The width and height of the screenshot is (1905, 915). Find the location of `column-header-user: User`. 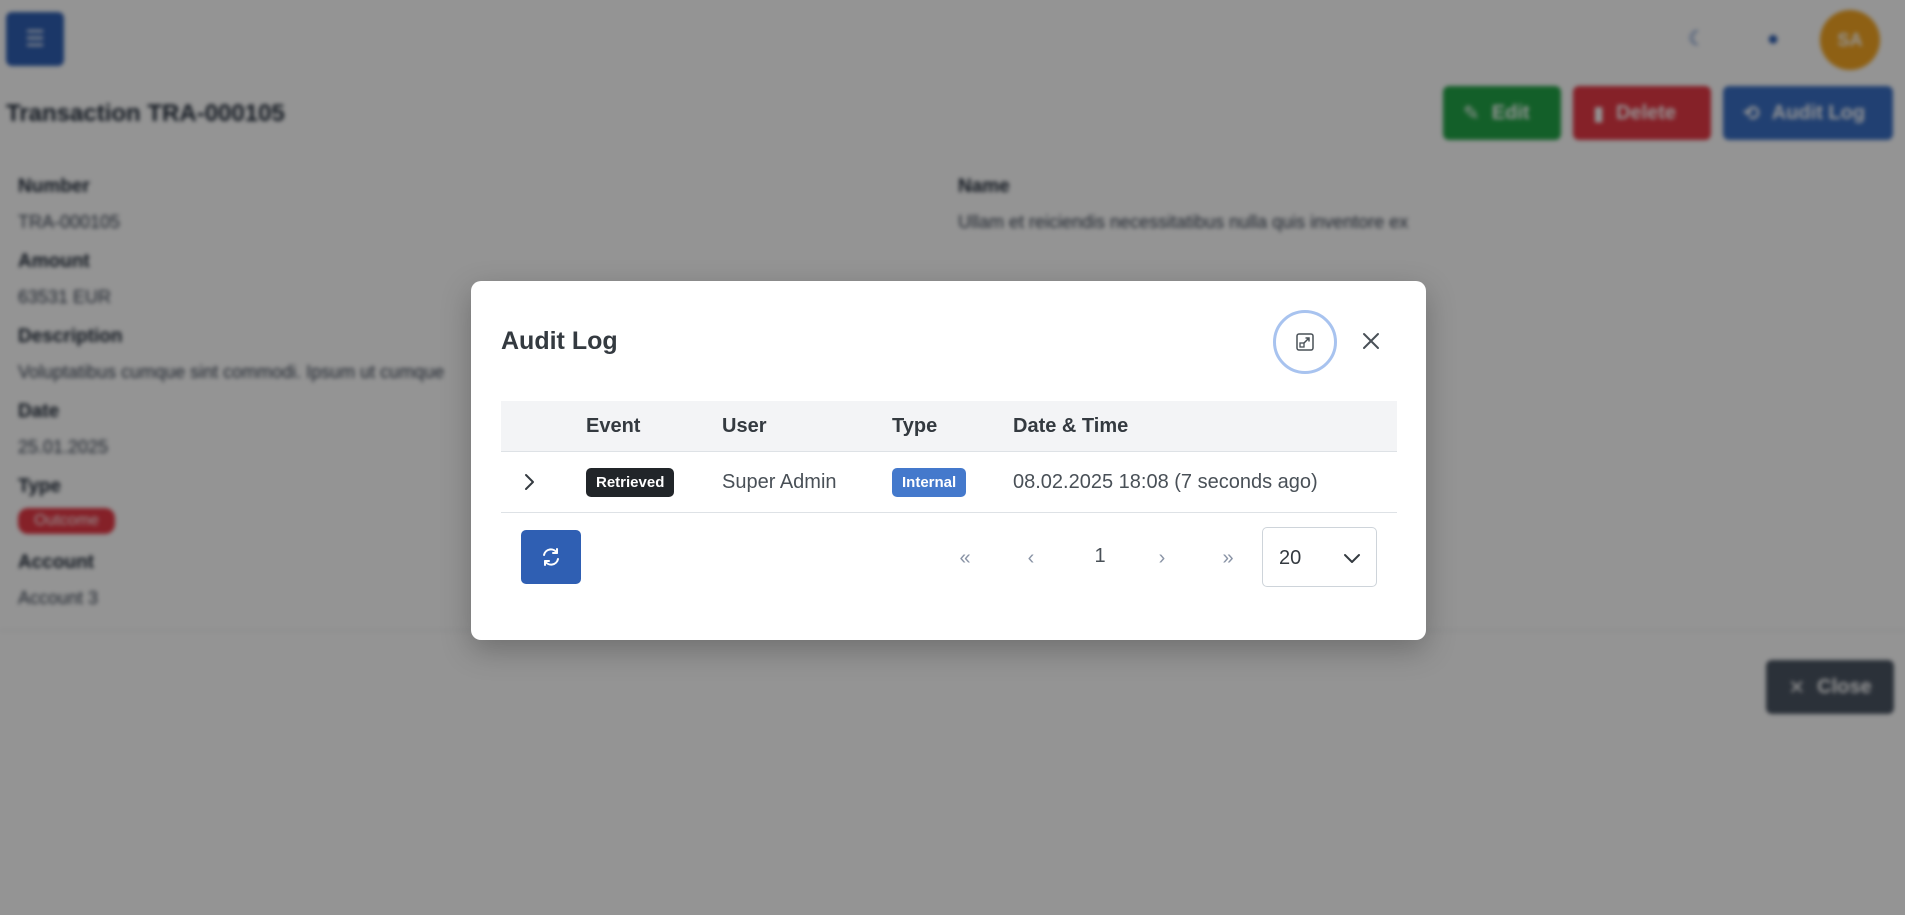

column-header-user: User is located at coordinates (744, 426).